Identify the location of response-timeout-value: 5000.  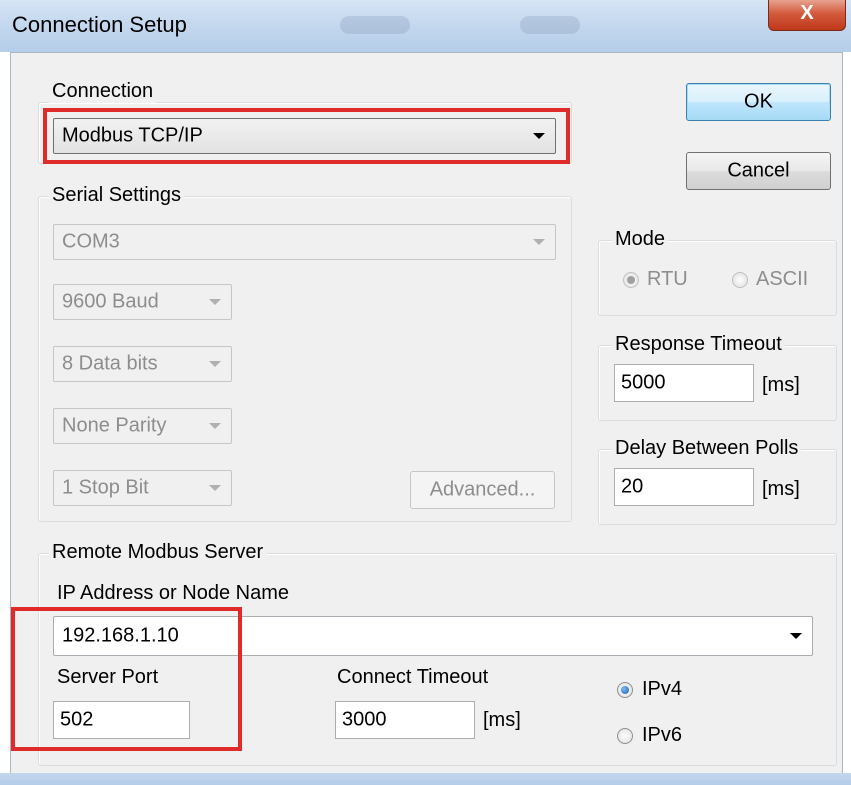
(643, 382).